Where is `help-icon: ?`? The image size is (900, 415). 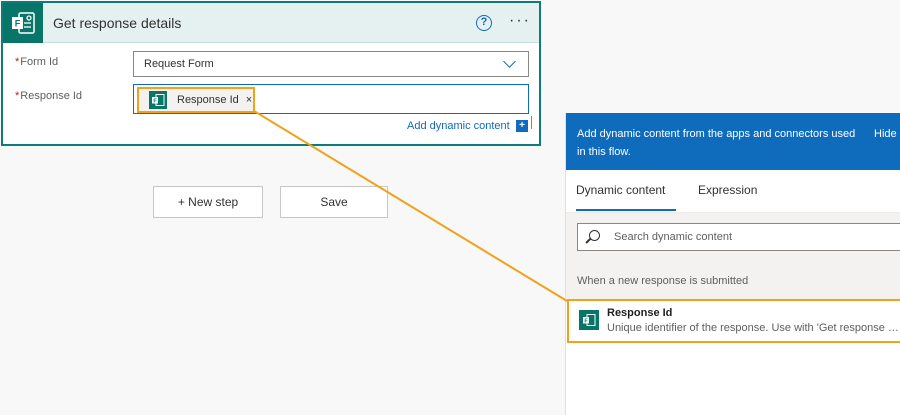 help-icon: ? is located at coordinates (484, 23).